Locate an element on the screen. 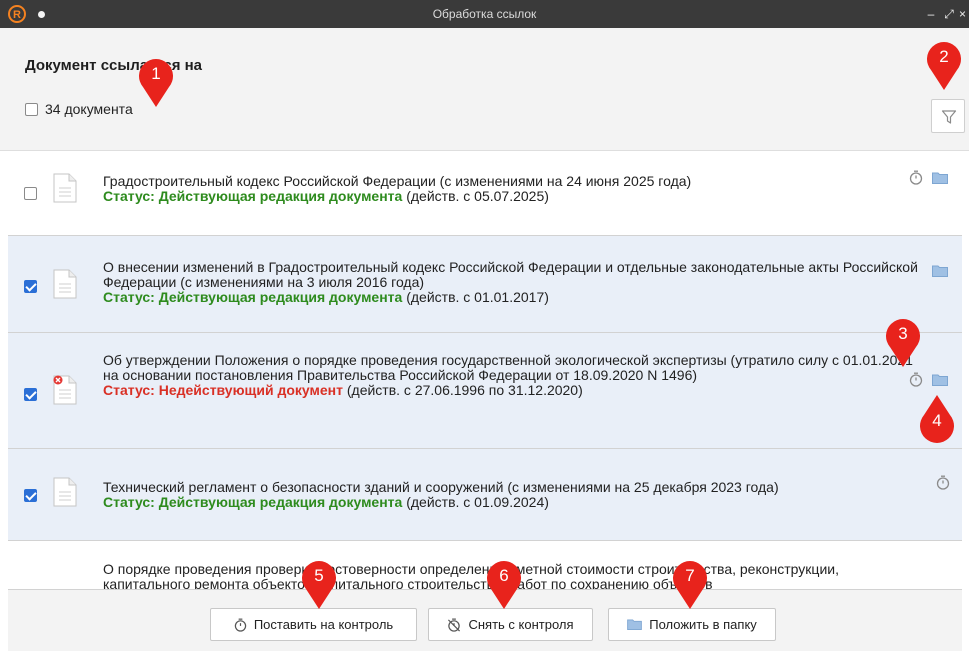  status-label: Статус: Недействующий документ is located at coordinates (223, 390).